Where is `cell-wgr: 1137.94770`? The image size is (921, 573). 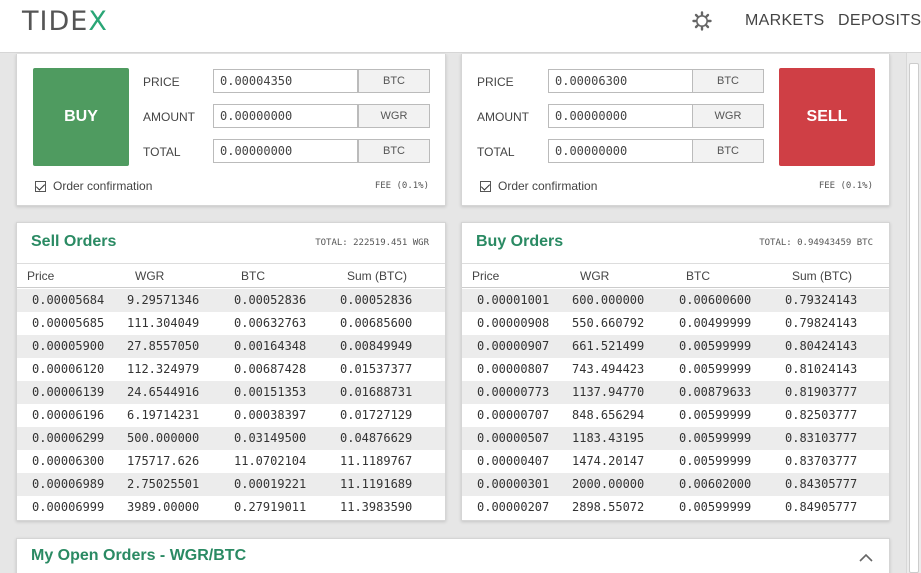 cell-wgr: 1137.94770 is located at coordinates (608, 392).